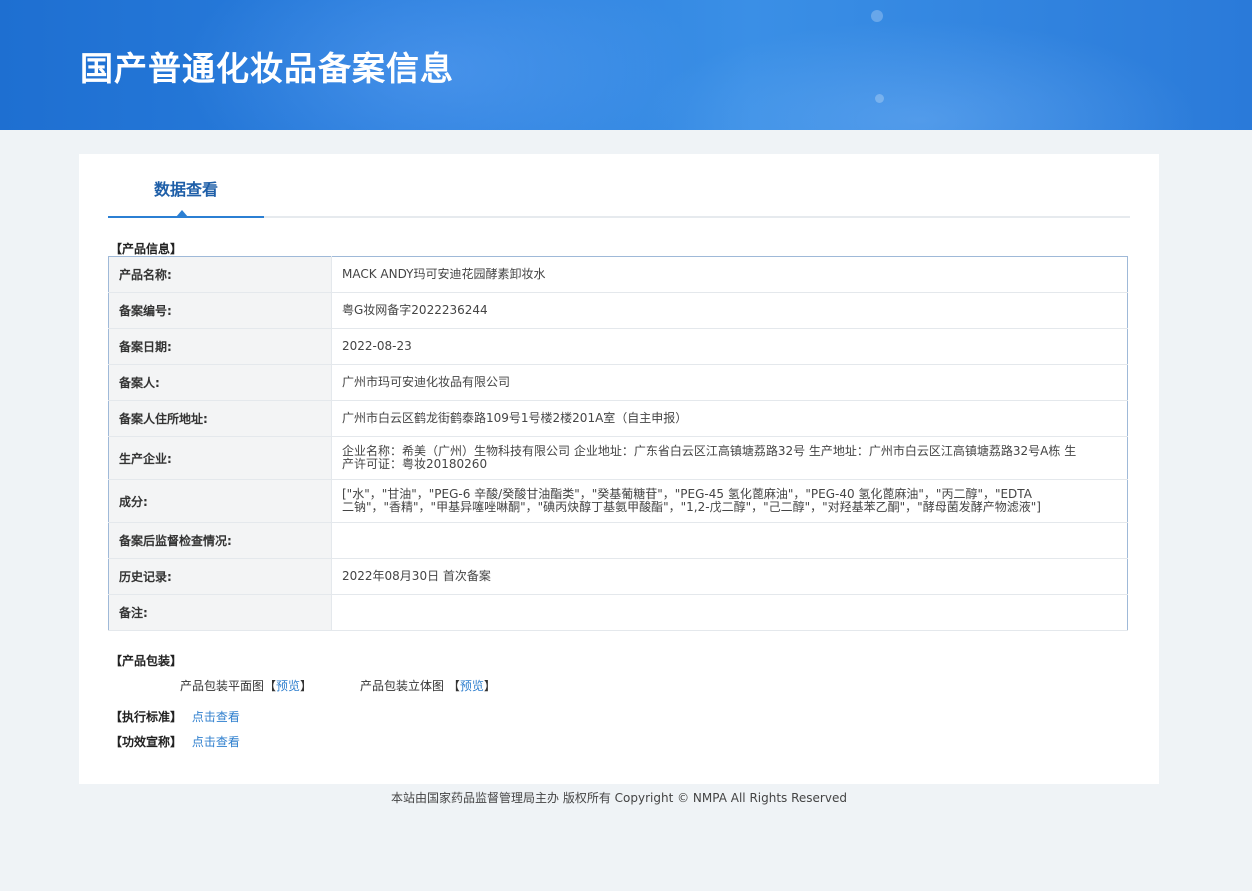  I want to click on table-row: 备案日期: 2022-08-23, so click(618, 346).